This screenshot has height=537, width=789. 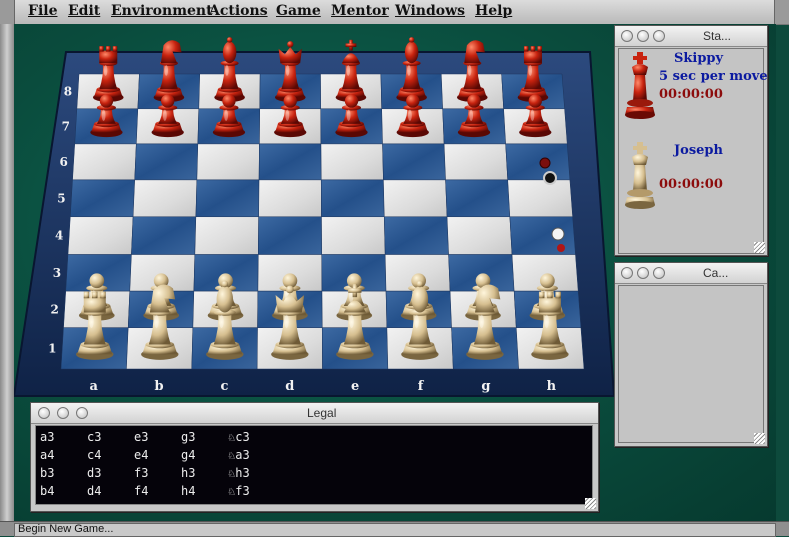 I want to click on board-square-b4, so click(x=164, y=235).